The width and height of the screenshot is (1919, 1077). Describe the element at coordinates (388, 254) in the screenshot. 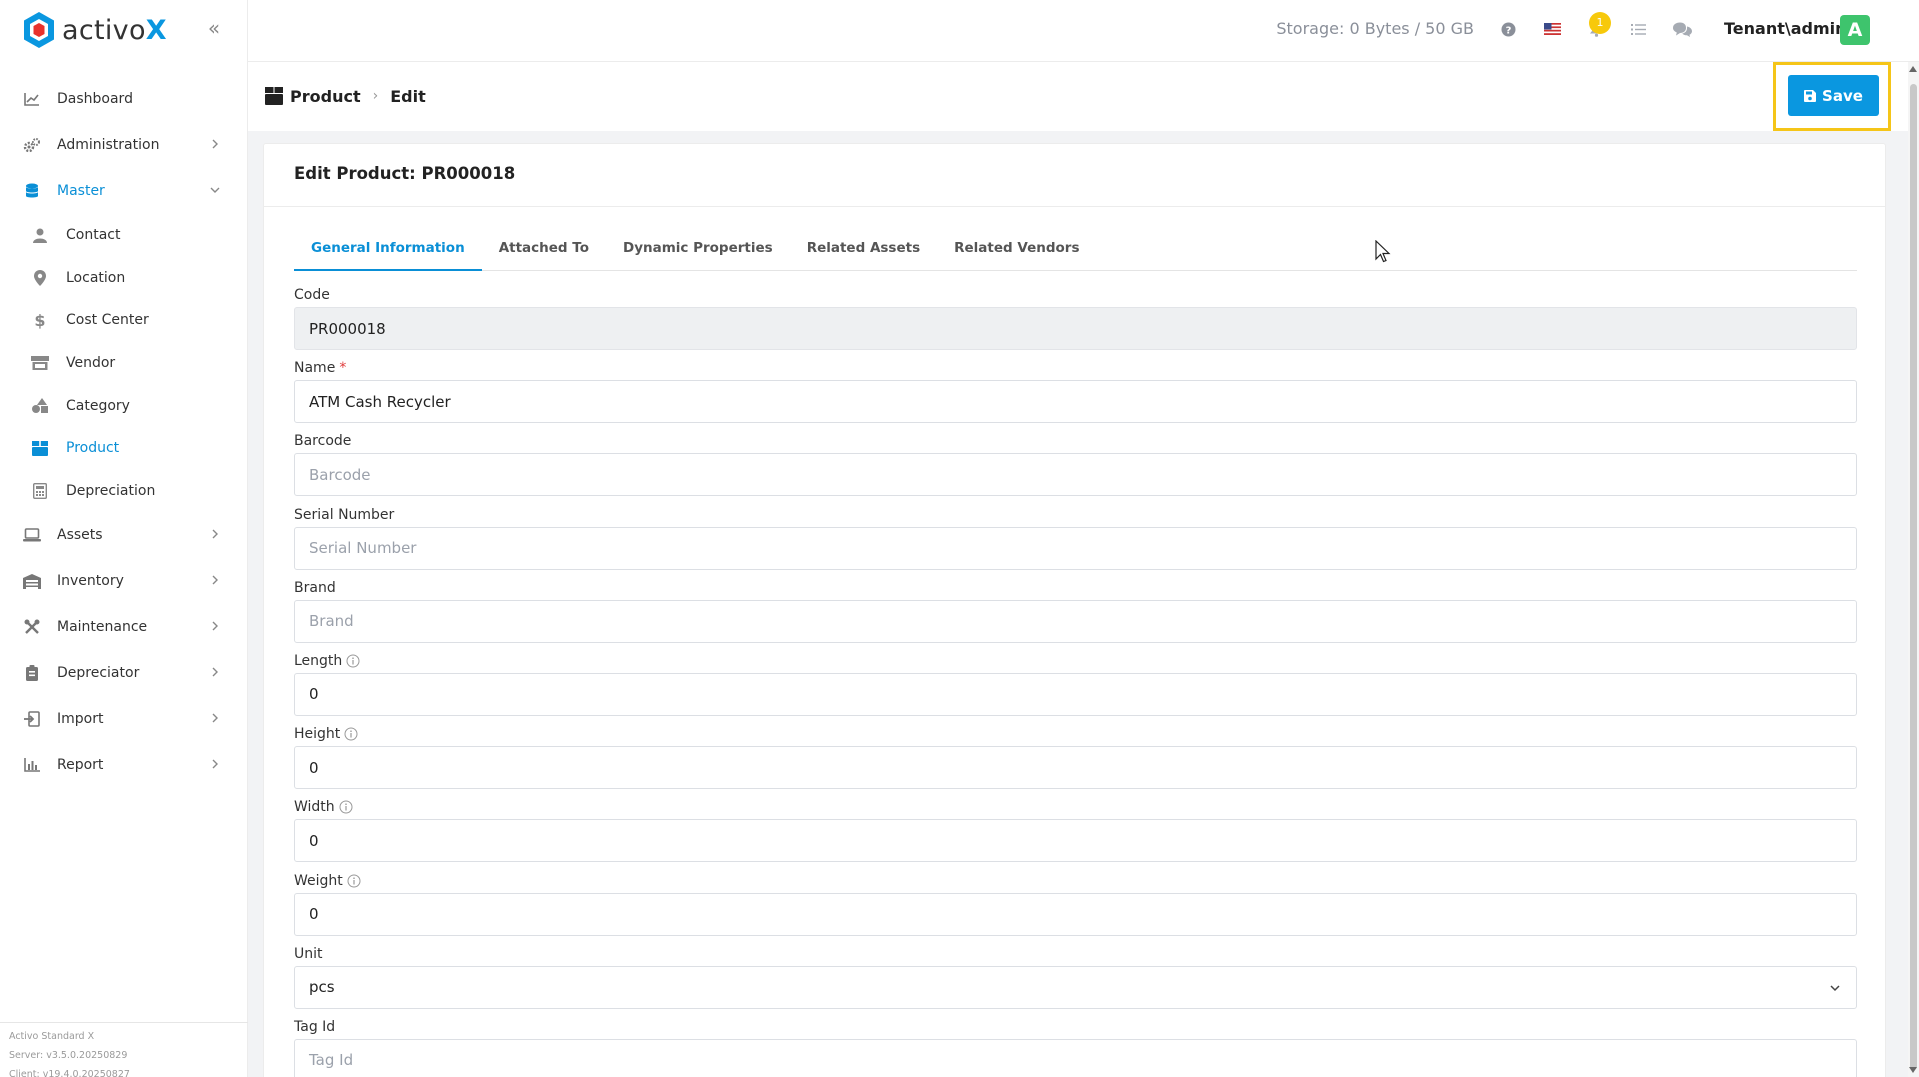

I see `tab-general-information: General Information` at that location.